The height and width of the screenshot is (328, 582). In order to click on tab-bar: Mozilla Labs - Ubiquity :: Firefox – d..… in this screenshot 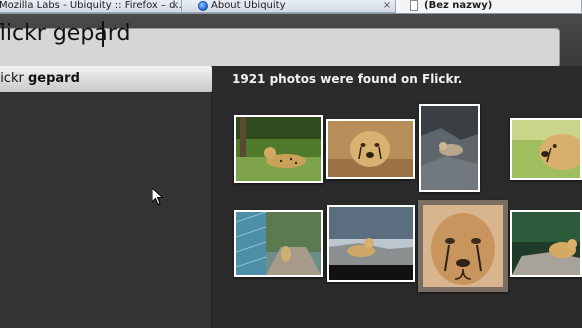, I will do `click(291, 7)`.